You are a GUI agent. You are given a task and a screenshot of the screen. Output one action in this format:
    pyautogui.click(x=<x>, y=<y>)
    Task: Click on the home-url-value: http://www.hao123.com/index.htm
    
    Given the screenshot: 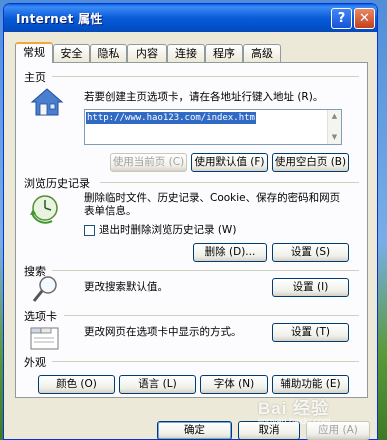 What is the action you would take?
    pyautogui.click(x=171, y=118)
    